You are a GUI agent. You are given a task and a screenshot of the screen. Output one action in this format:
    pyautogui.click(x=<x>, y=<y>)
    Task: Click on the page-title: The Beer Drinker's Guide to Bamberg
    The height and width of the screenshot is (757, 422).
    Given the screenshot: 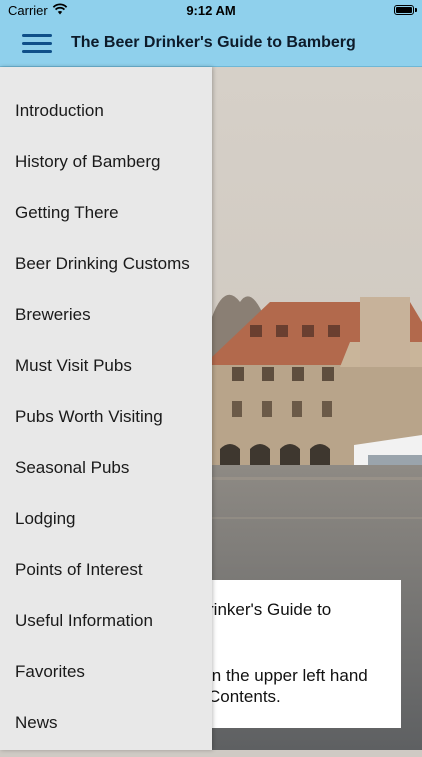 What is the action you would take?
    pyautogui.click(x=213, y=42)
    